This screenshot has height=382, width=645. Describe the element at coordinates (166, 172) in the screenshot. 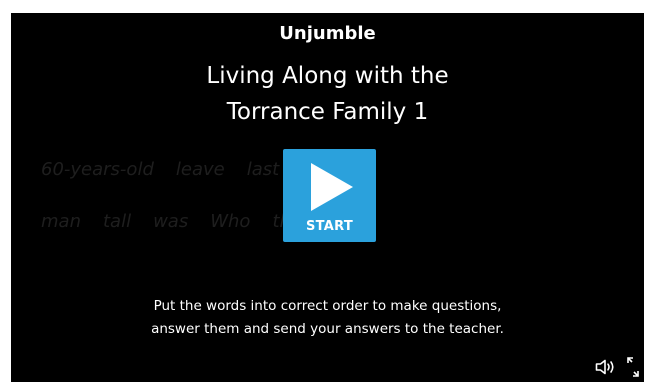

I see `word-row: 60-years-old leave last` at that location.